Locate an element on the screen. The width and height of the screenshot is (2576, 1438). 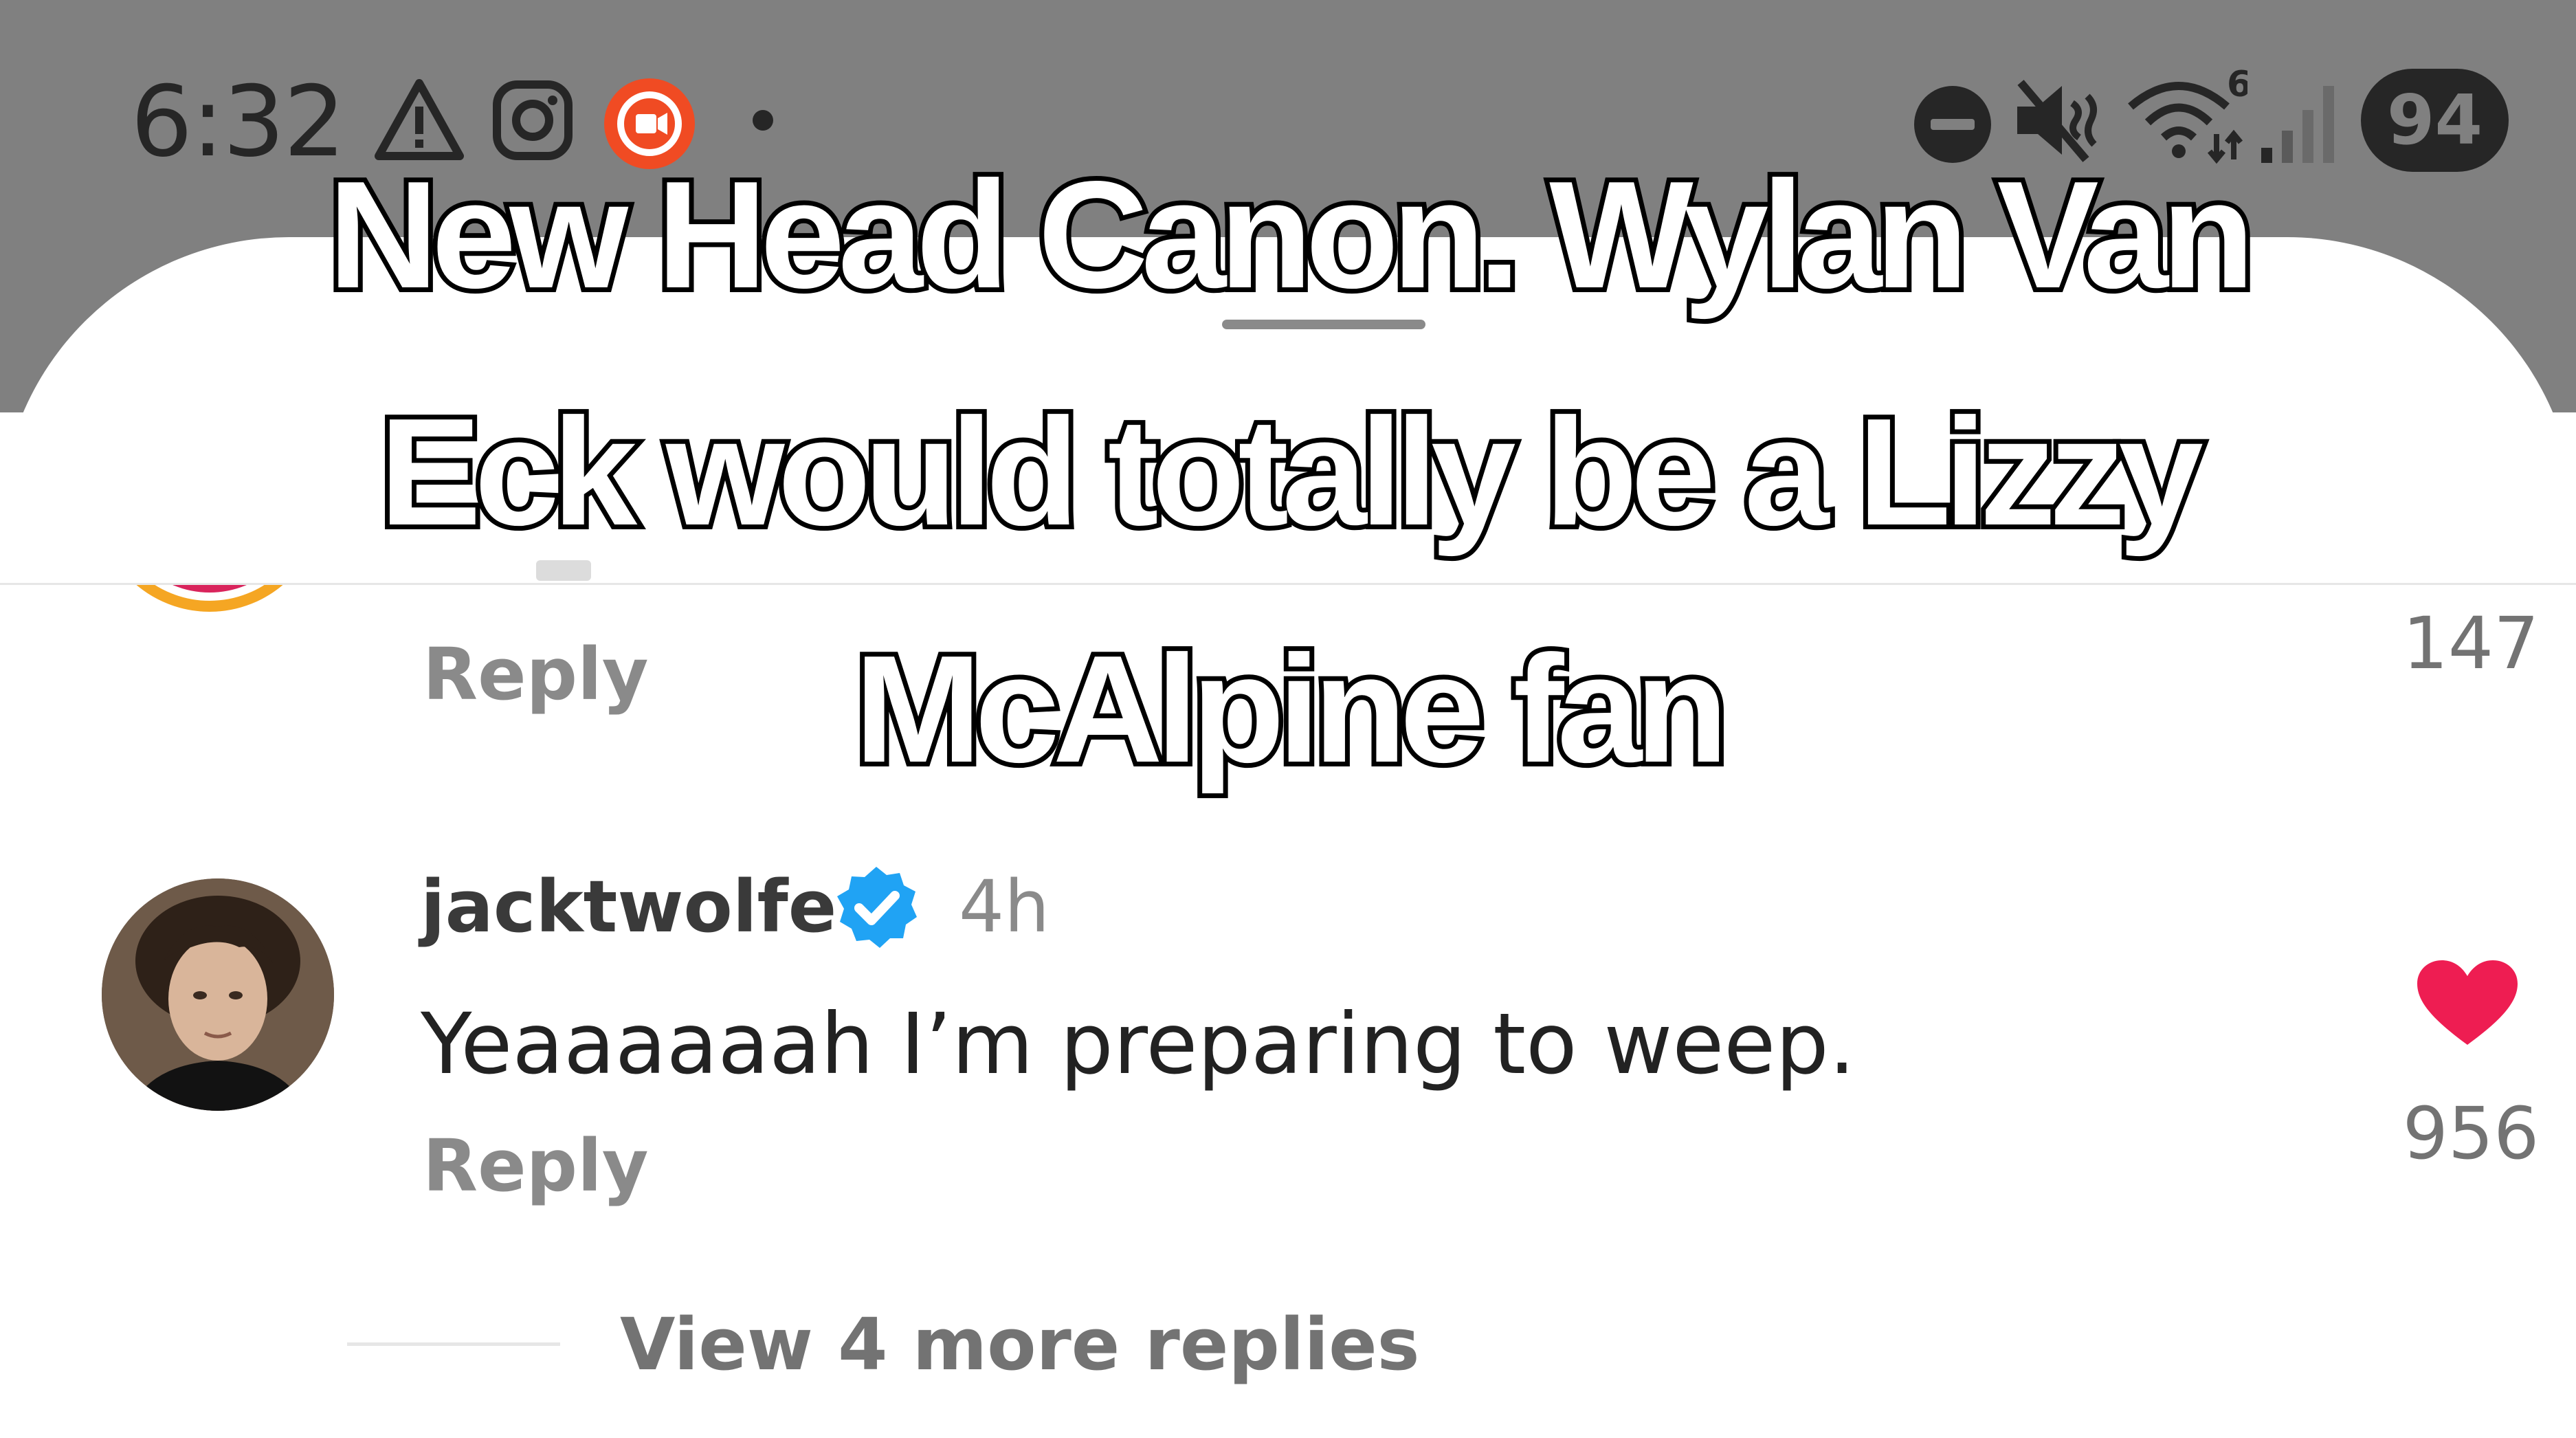
previous-comment-text-fragment is located at coordinates (563, 570).